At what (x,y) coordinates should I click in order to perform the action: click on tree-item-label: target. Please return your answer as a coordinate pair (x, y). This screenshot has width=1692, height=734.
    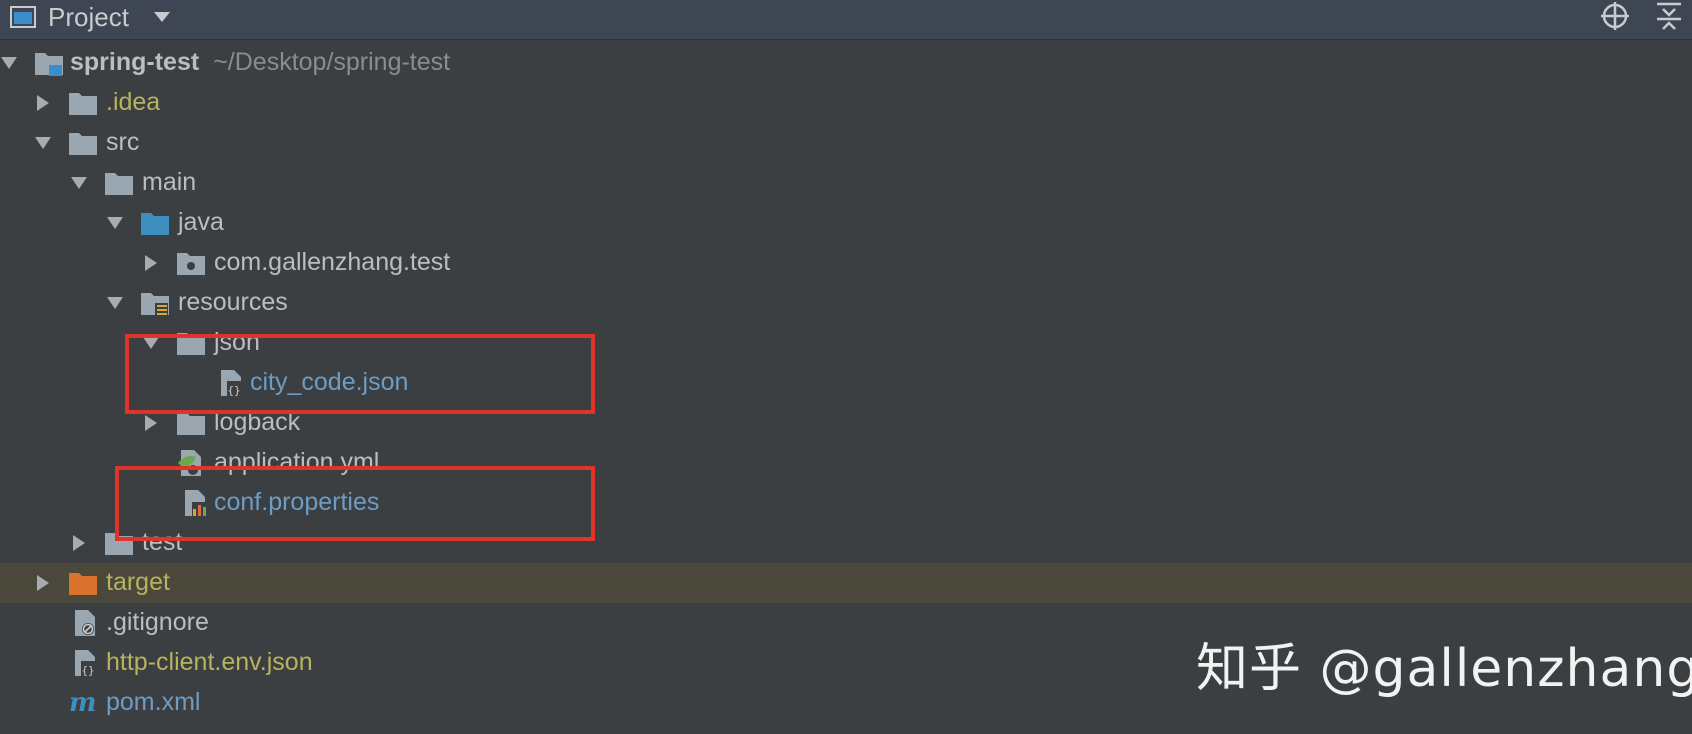
    Looking at the image, I should click on (138, 582).